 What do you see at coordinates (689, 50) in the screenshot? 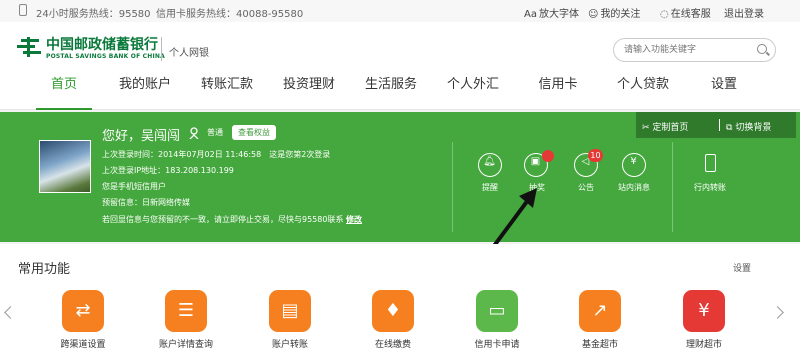
I see `search-input` at bounding box center [689, 50].